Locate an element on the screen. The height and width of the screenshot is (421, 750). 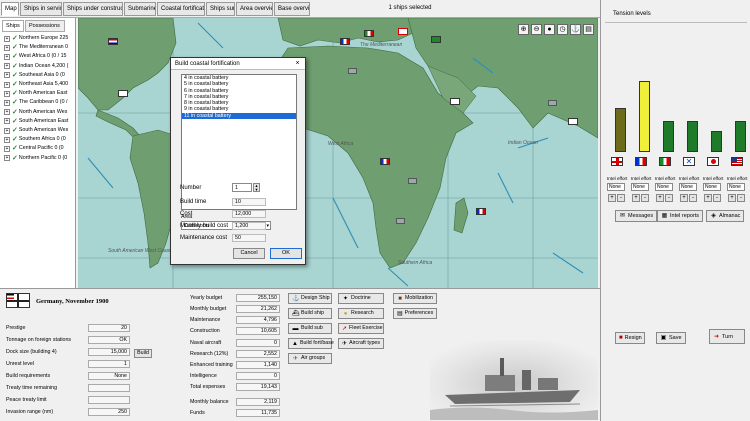
layers-icon: ▤ is located at coordinates (588, 29).